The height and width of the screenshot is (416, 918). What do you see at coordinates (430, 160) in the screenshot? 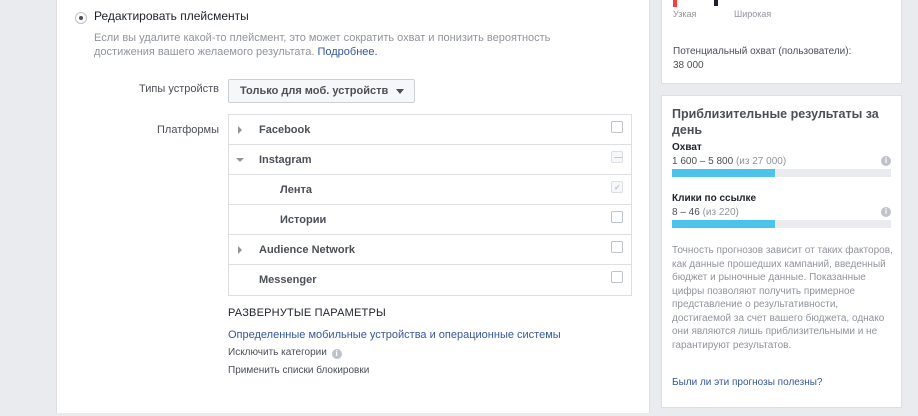
I see `platform-row-instagram: Instagram —` at bounding box center [430, 160].